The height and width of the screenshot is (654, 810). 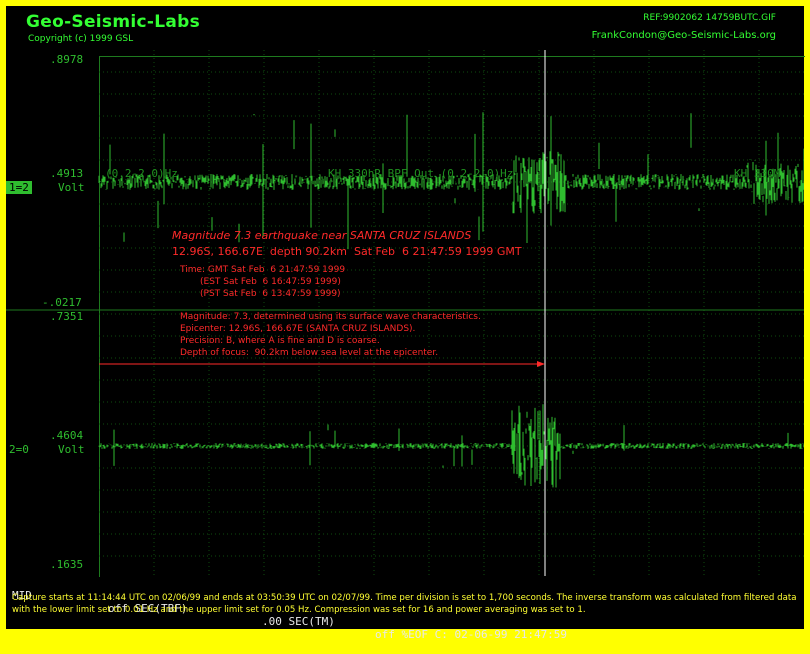 I want to click on event-time-gmt: Time: GMT Sat Feb 6 21:47:59 1999, so click(x=263, y=270).